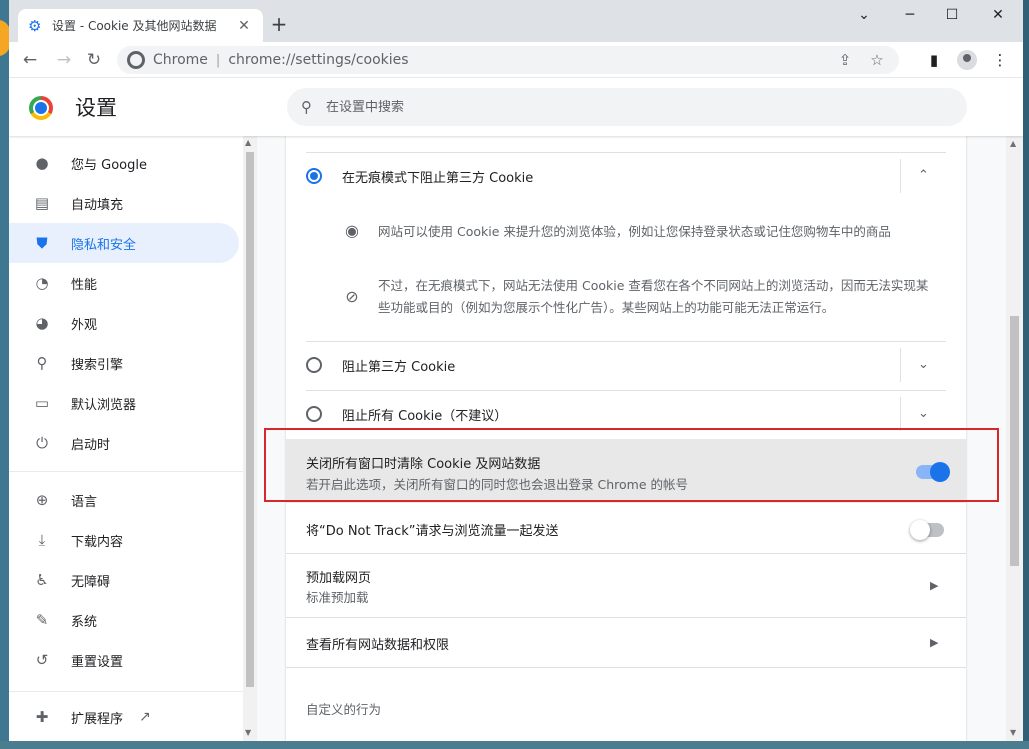  I want to click on blocked-icon: ⊘, so click(352, 296).